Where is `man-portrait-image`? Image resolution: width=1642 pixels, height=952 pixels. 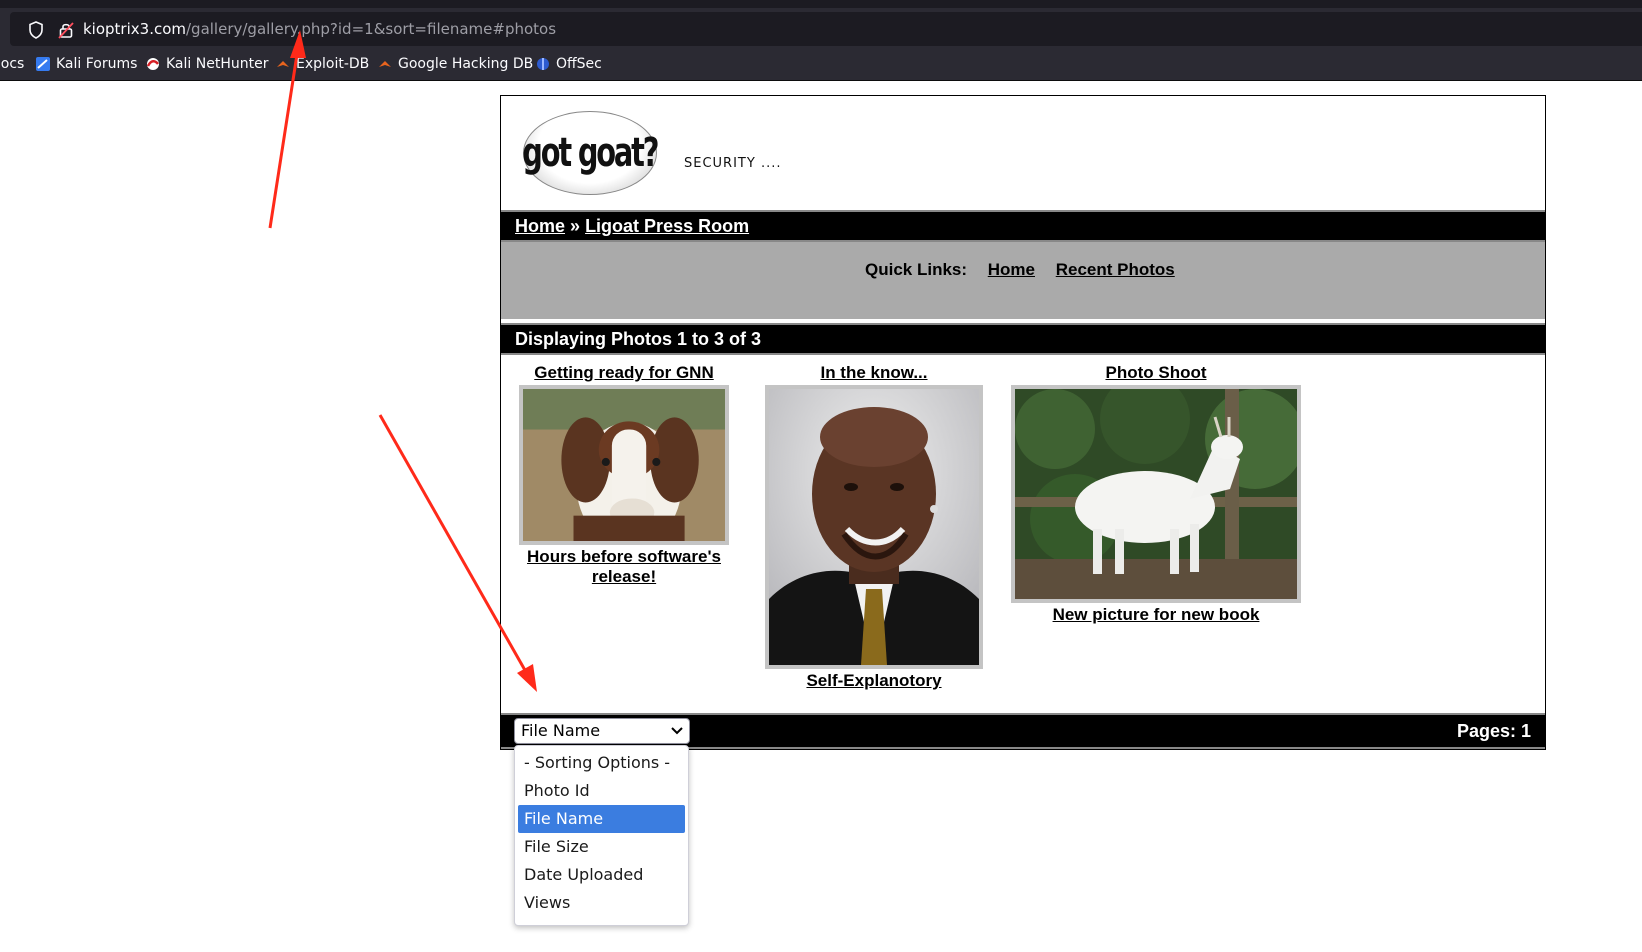 man-portrait-image is located at coordinates (874, 527).